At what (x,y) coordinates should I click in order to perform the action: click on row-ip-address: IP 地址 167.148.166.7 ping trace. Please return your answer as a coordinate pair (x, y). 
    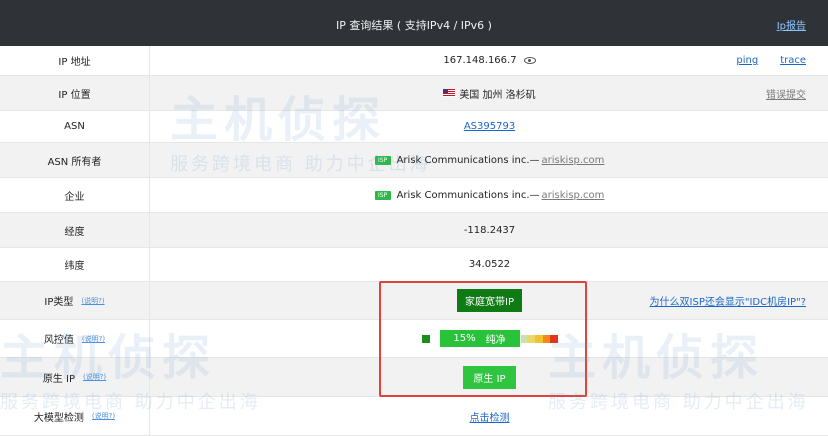
    Looking at the image, I should click on (414, 61).